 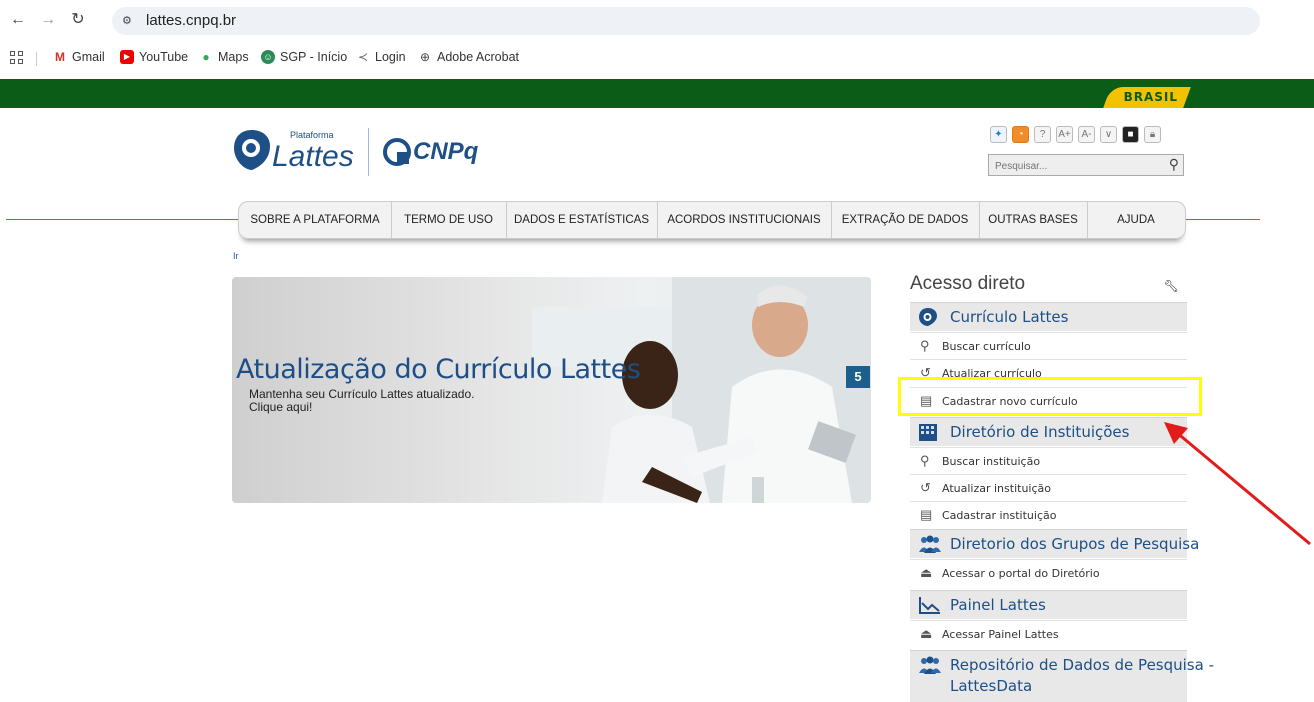 I want to click on item-label: Acessar o portal do Diretório, so click(x=1021, y=573).